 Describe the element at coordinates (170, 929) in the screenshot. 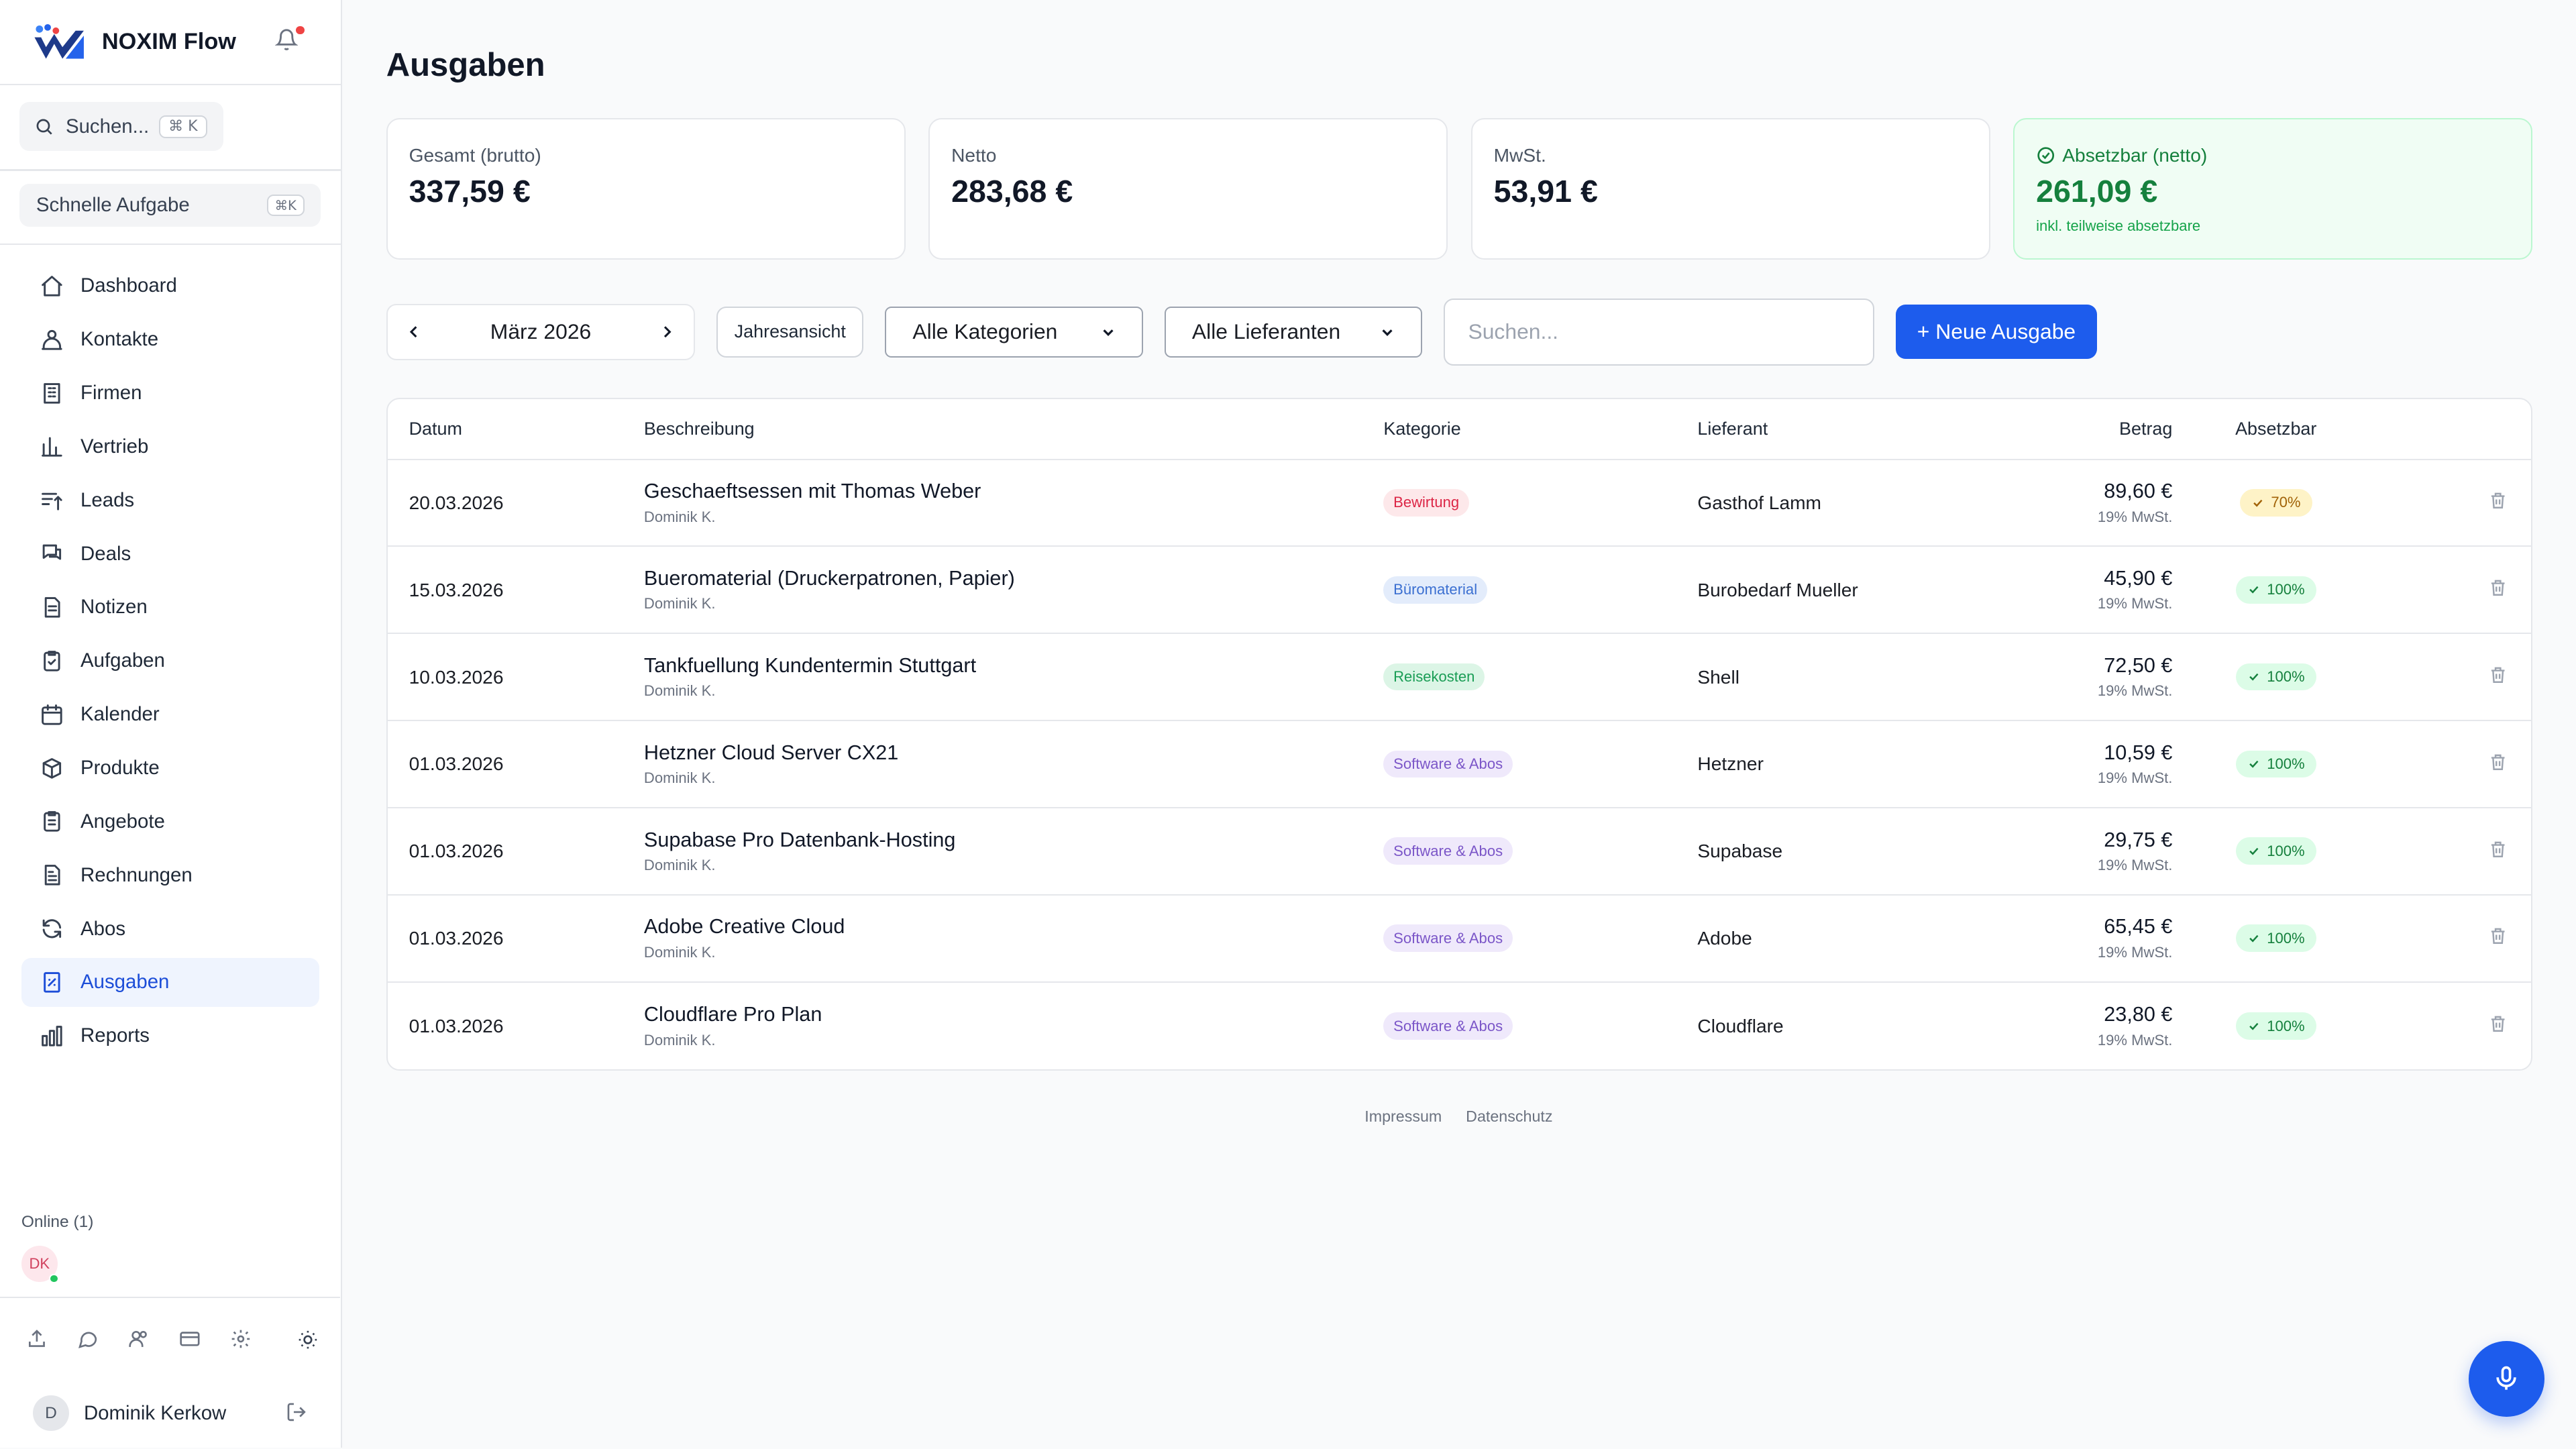

I see `sidebar-item-abos: Abos` at that location.